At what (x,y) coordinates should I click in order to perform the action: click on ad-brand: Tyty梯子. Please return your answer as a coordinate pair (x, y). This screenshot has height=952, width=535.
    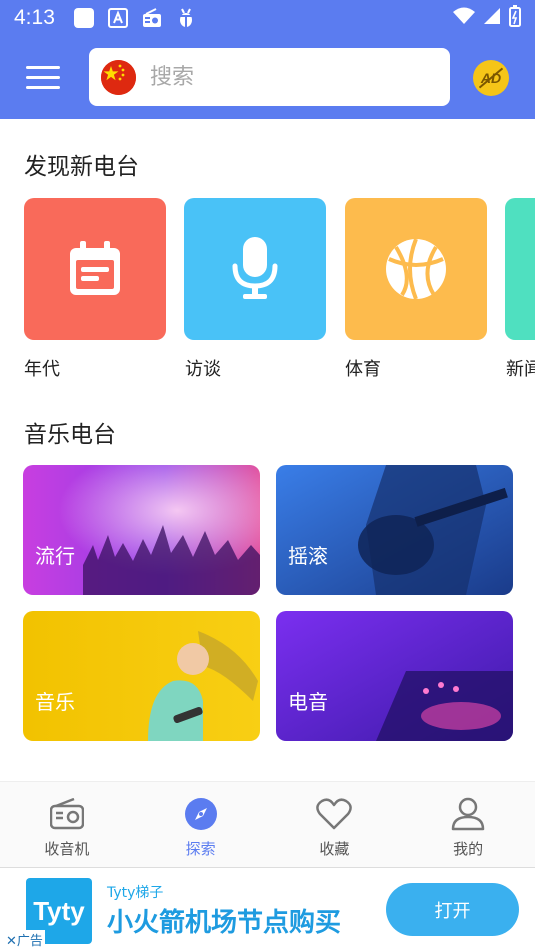
    Looking at the image, I should click on (135, 893).